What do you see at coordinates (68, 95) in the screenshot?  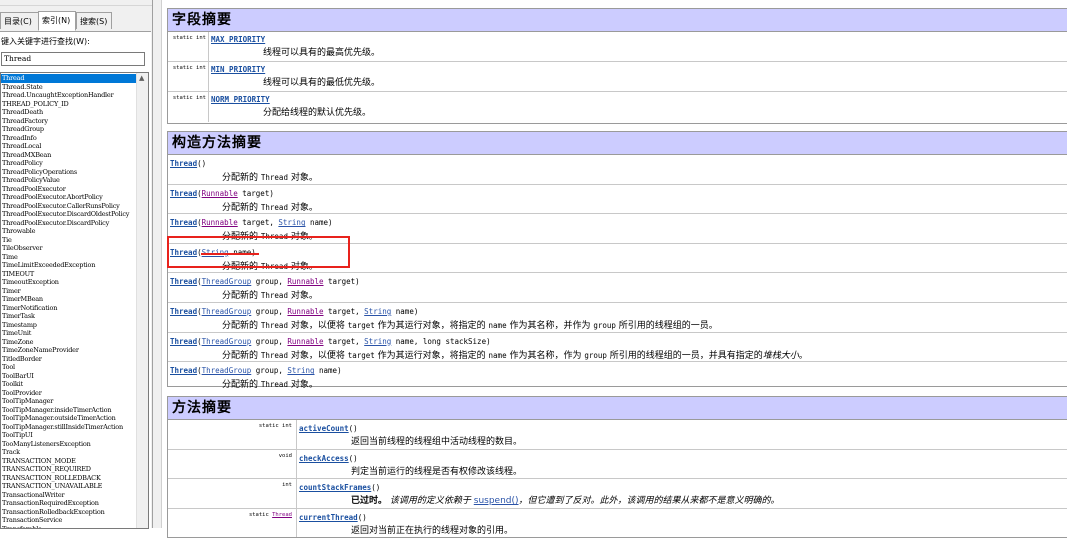 I see `index-list-item: Thread.UncaughtExceptionHandler` at bounding box center [68, 95].